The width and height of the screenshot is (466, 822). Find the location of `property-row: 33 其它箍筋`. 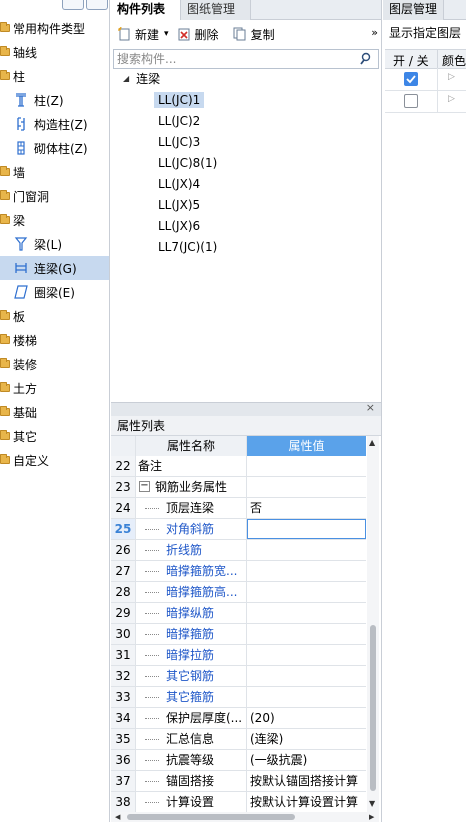

property-row: 33 其它箍筋 is located at coordinates (238, 697).